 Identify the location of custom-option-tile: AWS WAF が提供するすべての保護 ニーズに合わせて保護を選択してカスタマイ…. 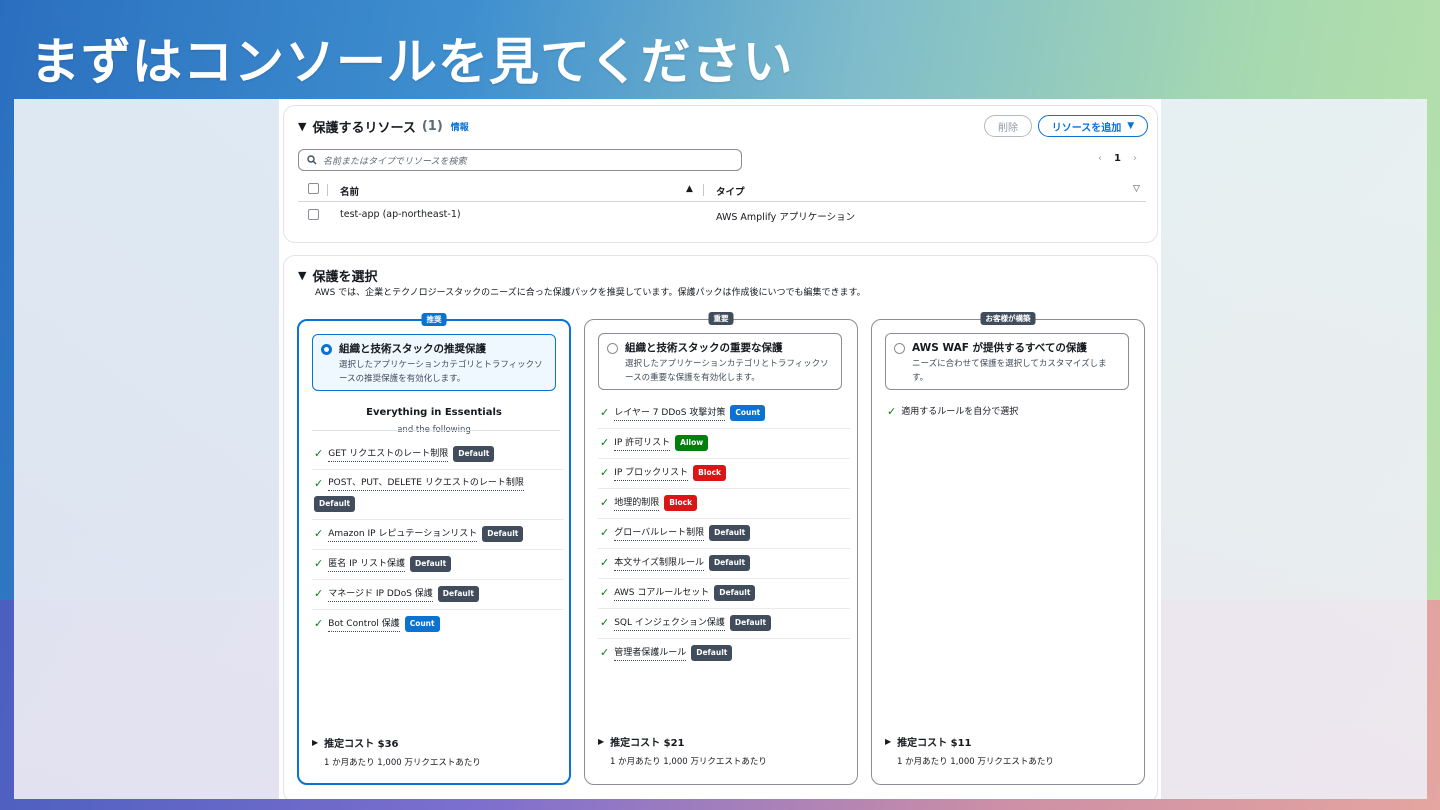
(1007, 361).